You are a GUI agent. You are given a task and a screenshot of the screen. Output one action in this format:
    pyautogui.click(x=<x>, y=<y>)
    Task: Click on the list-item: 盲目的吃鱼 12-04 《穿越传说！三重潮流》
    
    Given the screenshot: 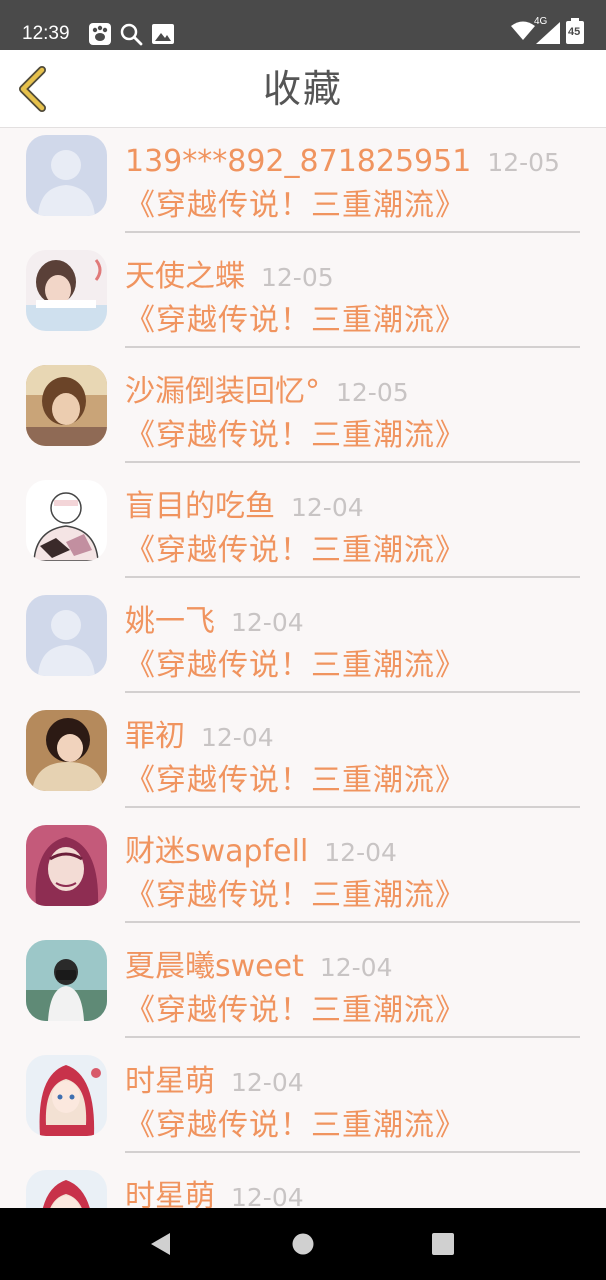 What is the action you would take?
    pyautogui.click(x=303, y=530)
    